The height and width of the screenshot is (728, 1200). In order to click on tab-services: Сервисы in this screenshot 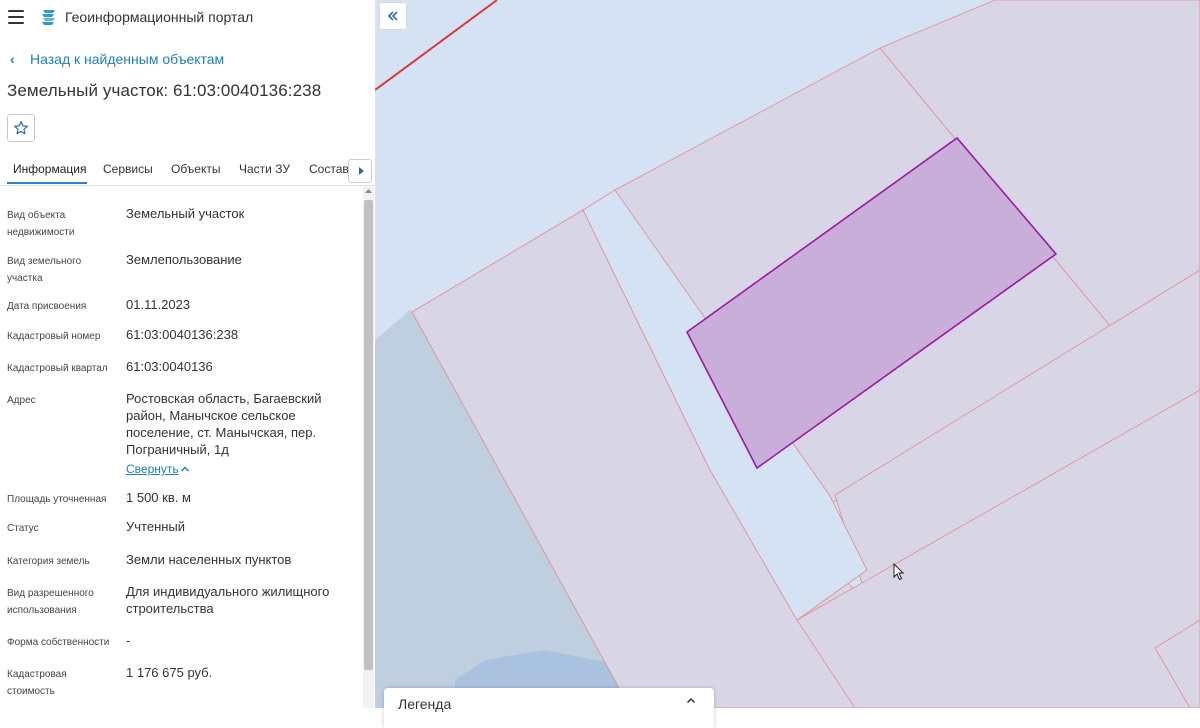, I will do `click(128, 169)`.